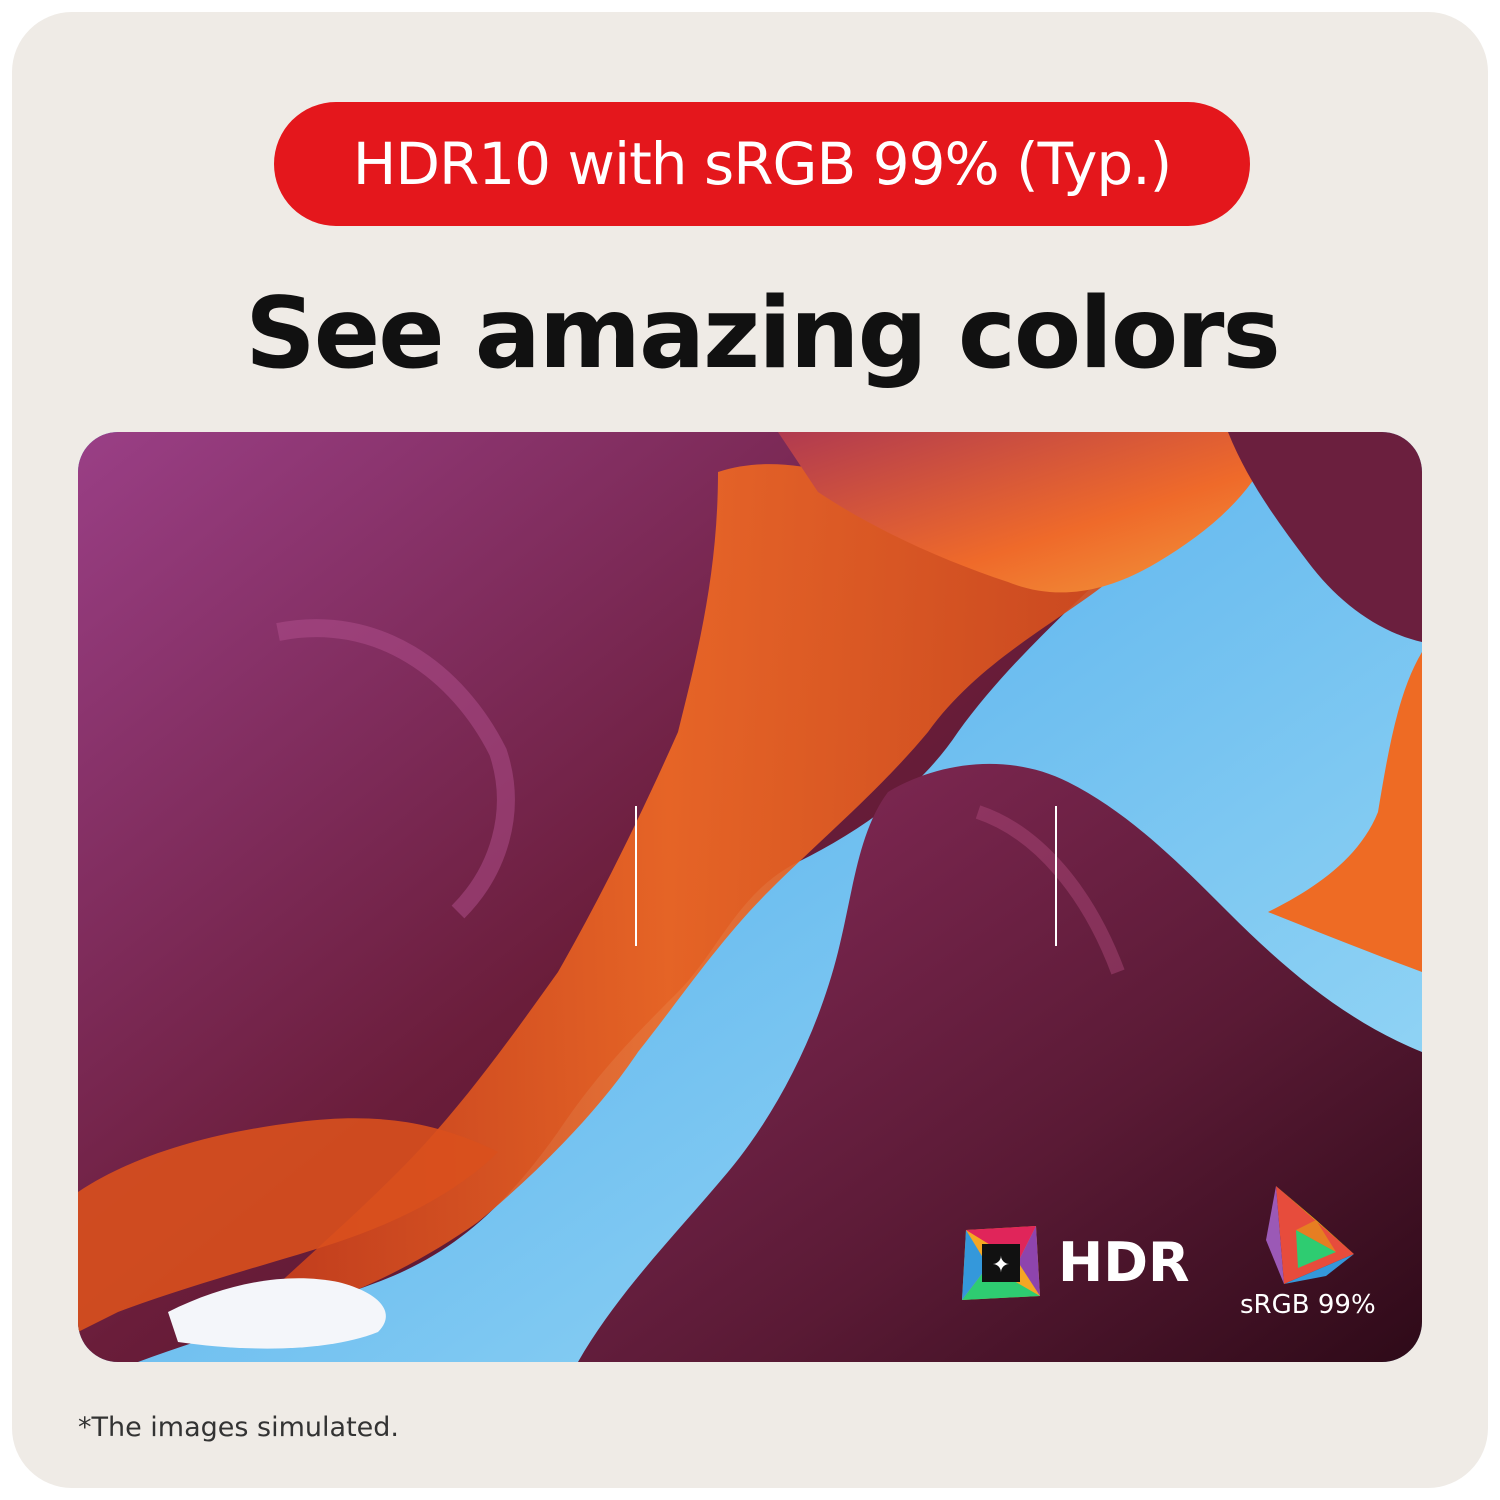 The height and width of the screenshot is (1500, 1500). What do you see at coordinates (763, 334) in the screenshot?
I see `headline: See amazing colors` at bounding box center [763, 334].